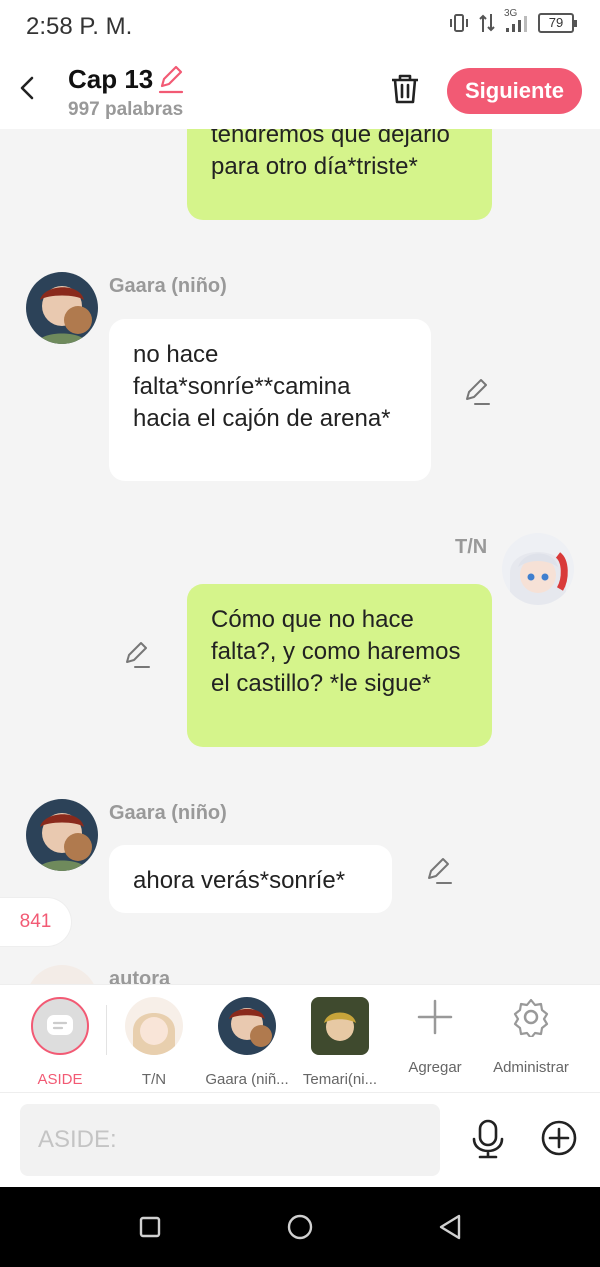  Describe the element at coordinates (60, 1026) in the screenshot. I see `aside-icon` at that location.